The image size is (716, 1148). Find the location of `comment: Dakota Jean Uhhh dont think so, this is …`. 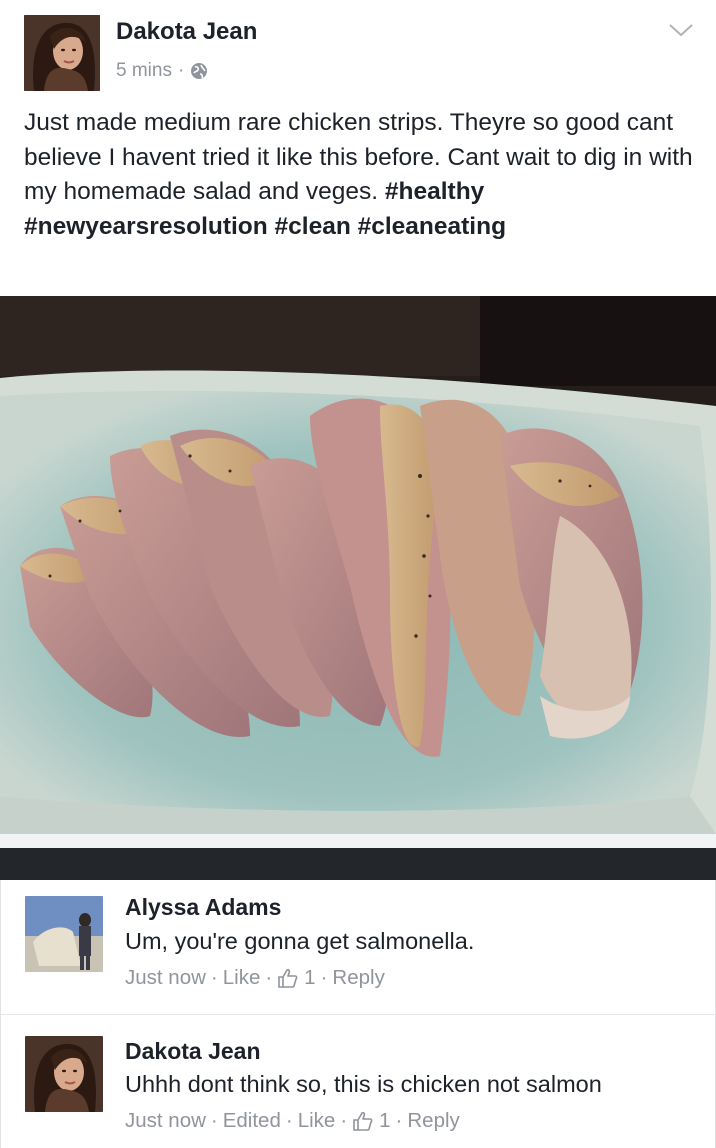

comment: Dakota Jean Uhhh dont think so, this is … is located at coordinates (358, 1082).